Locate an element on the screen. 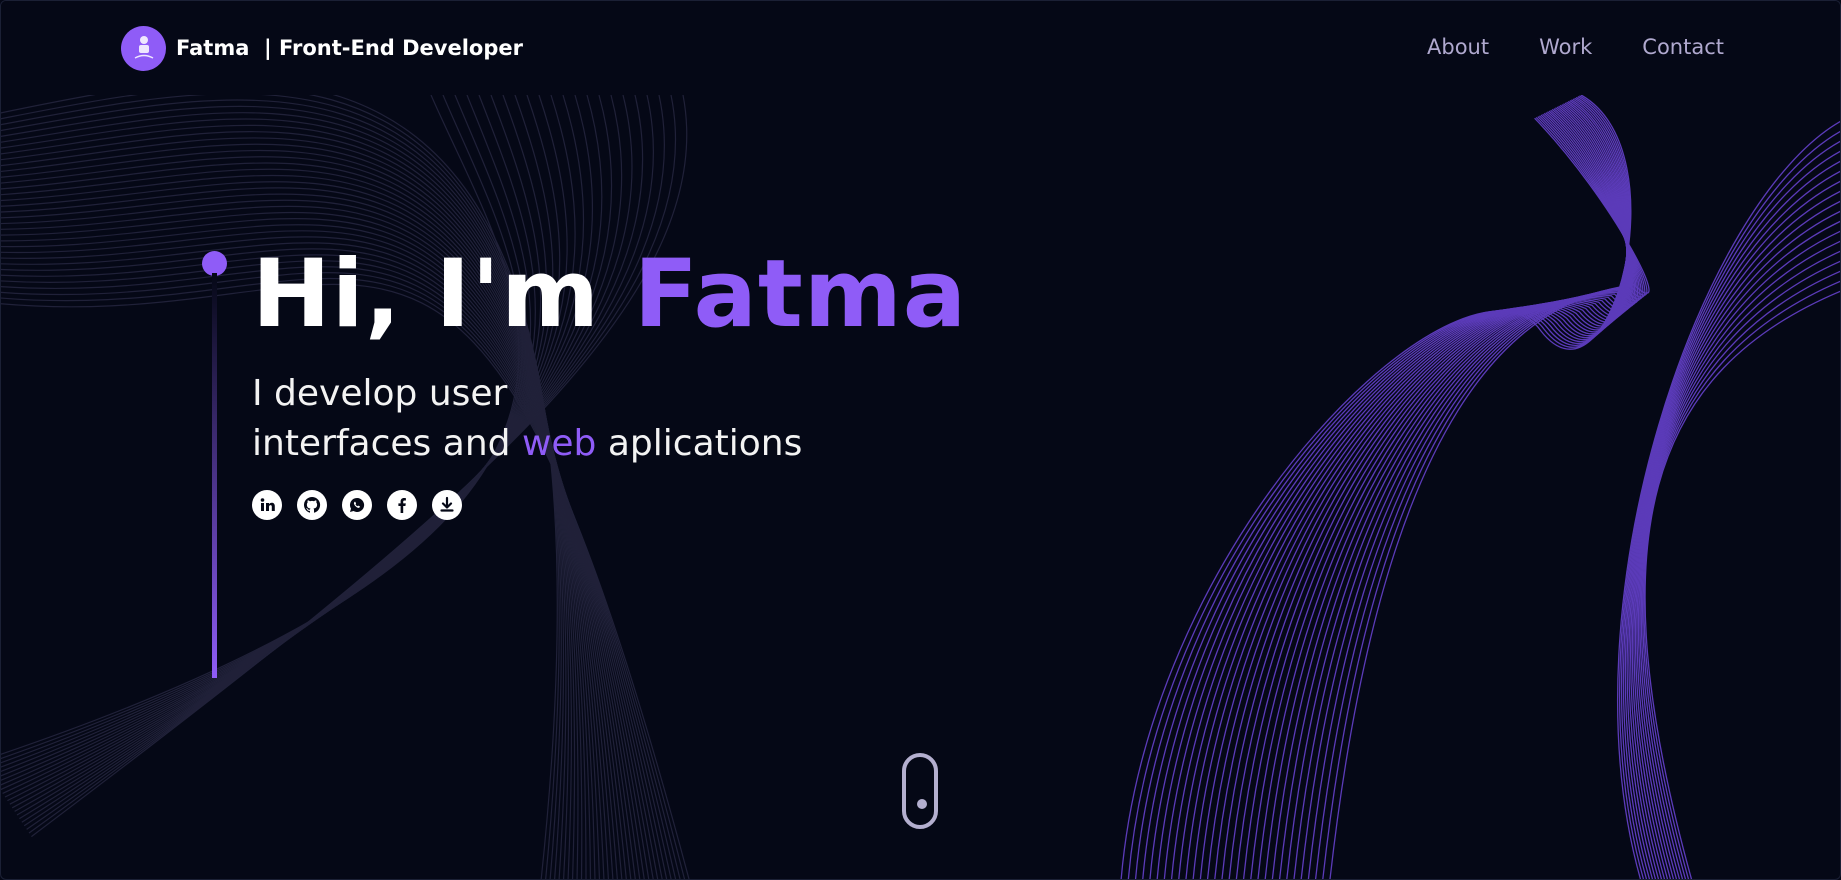 The height and width of the screenshot is (880, 1841). nav-link-work: Work is located at coordinates (1565, 47).